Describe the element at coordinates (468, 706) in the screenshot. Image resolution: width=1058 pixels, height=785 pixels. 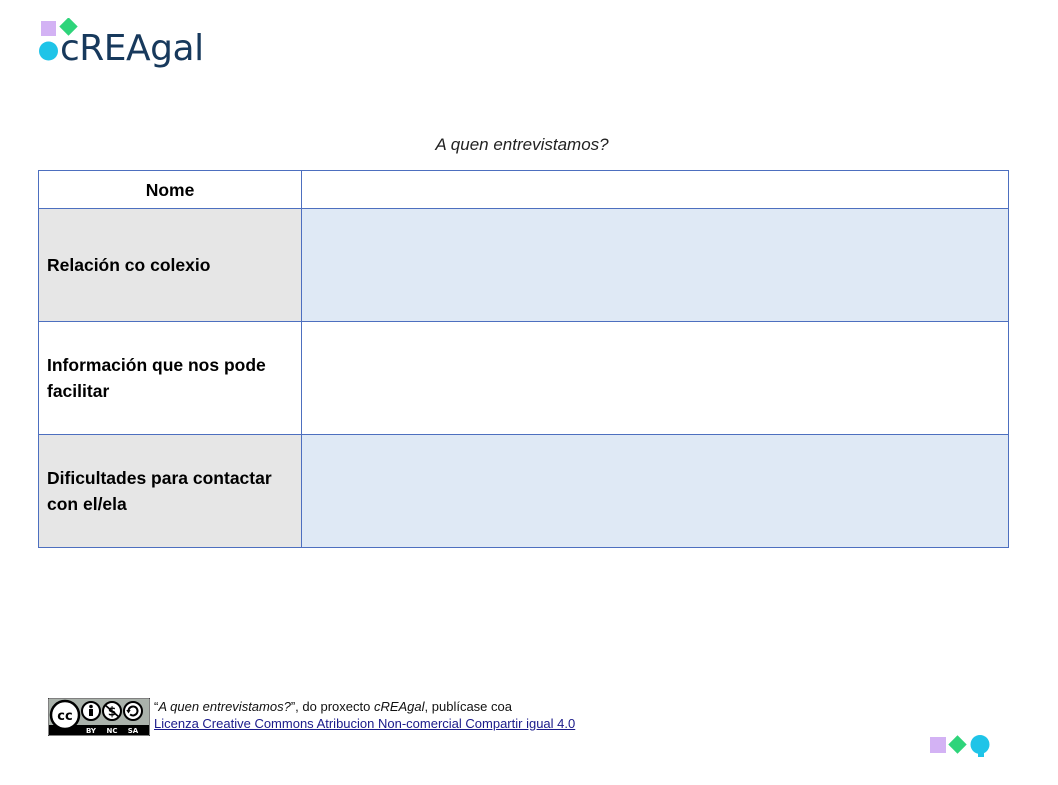
I see `license-text-end: , publícase coa` at that location.